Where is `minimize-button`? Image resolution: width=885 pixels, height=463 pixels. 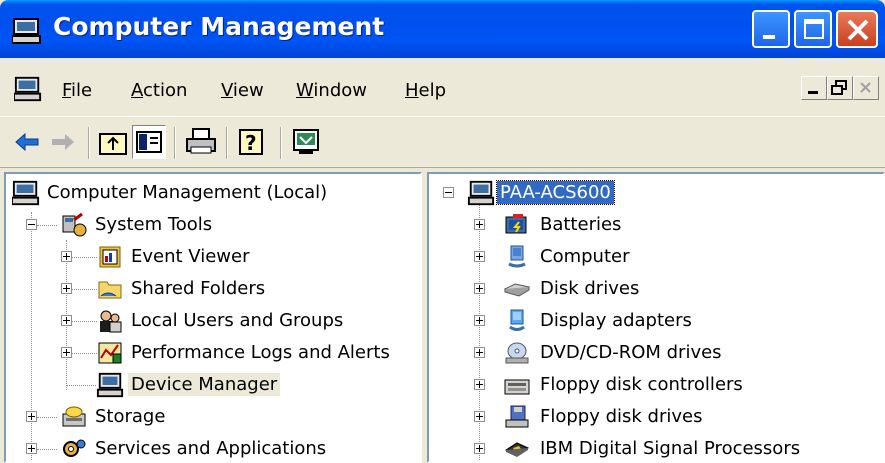
minimize-button is located at coordinates (771, 29).